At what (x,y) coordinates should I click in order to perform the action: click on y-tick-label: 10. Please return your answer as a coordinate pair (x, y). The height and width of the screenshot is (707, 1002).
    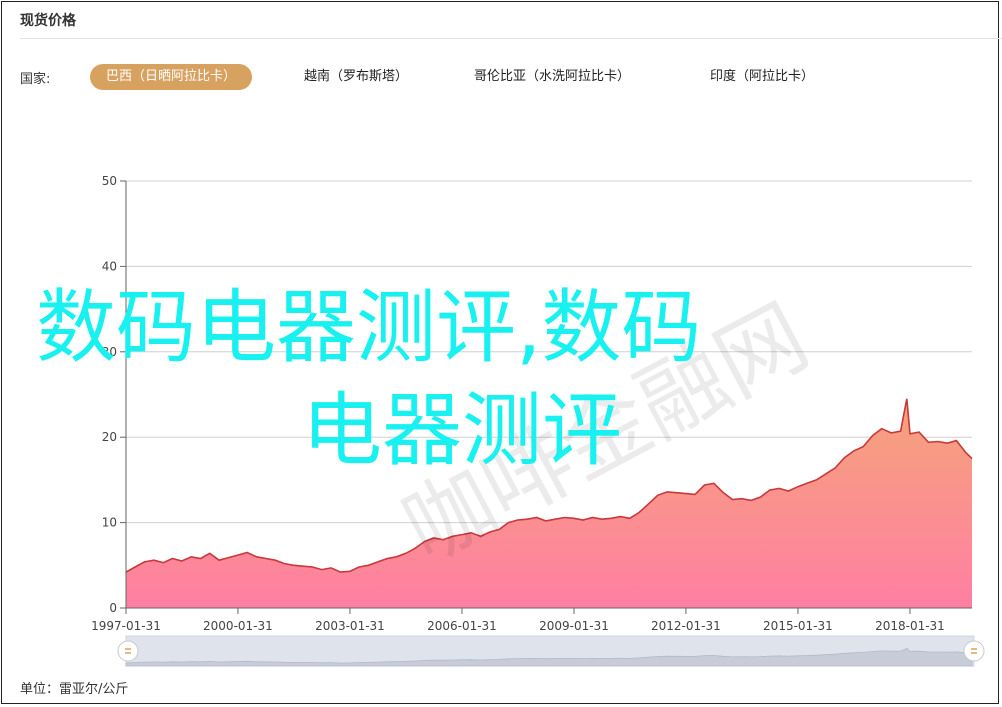
    Looking at the image, I should click on (109, 523).